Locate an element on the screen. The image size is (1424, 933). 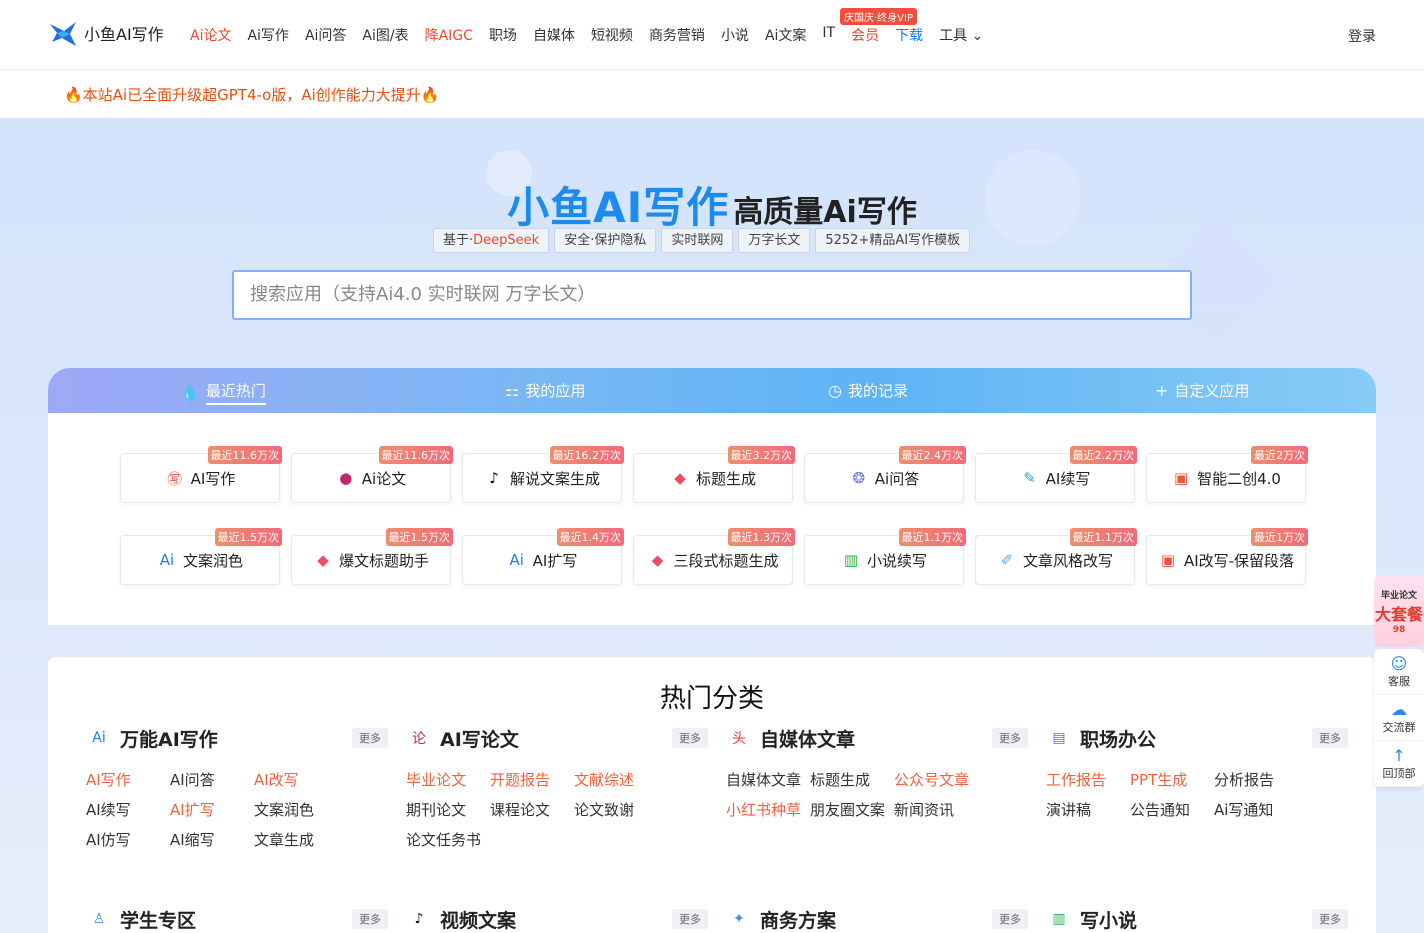
app-card: ● Ai论文 最近11.6万次 is located at coordinates (372, 474).